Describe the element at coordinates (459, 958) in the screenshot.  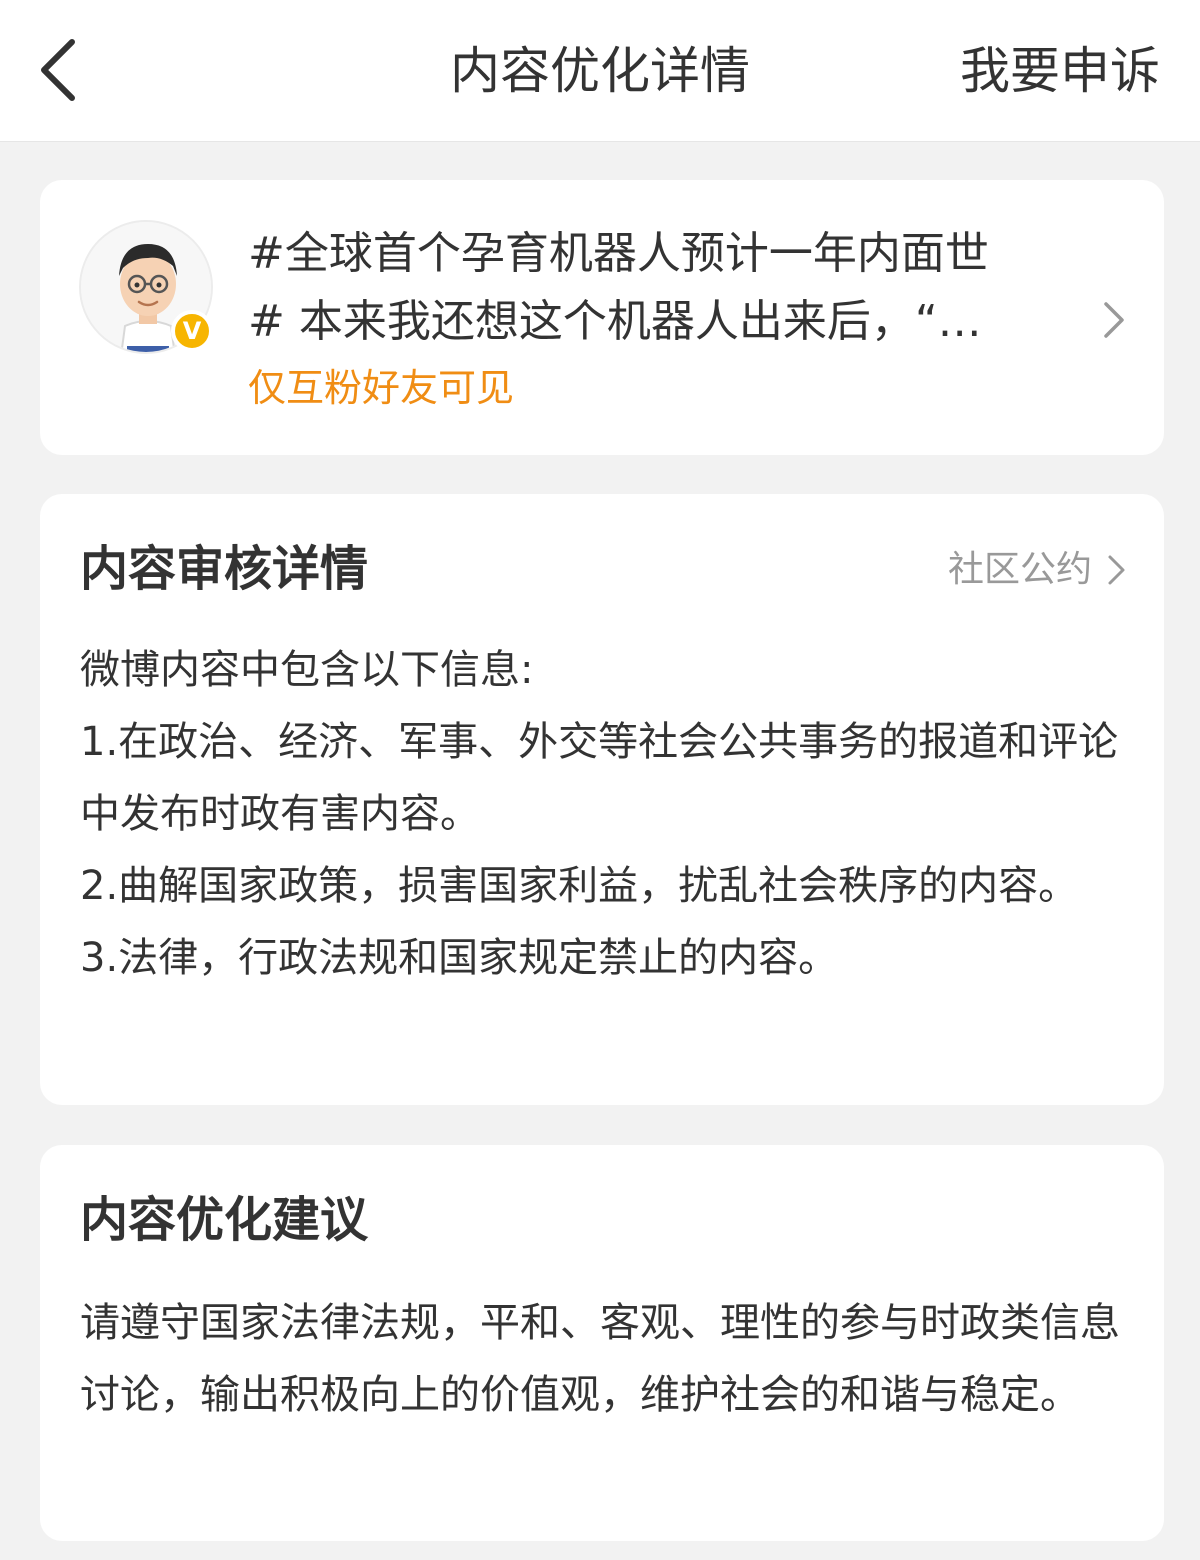
I see `review-paragraph: 3.法律，行政法规和国家规定禁止的内容。` at that location.